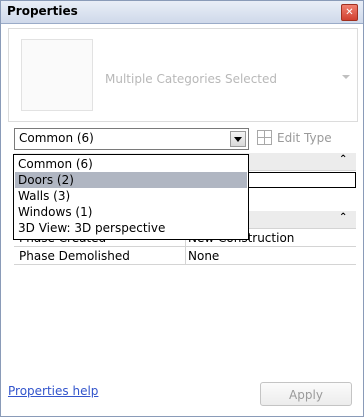 The height and width of the screenshot is (417, 364). I want to click on properties-help-link: Properties help, so click(53, 391).